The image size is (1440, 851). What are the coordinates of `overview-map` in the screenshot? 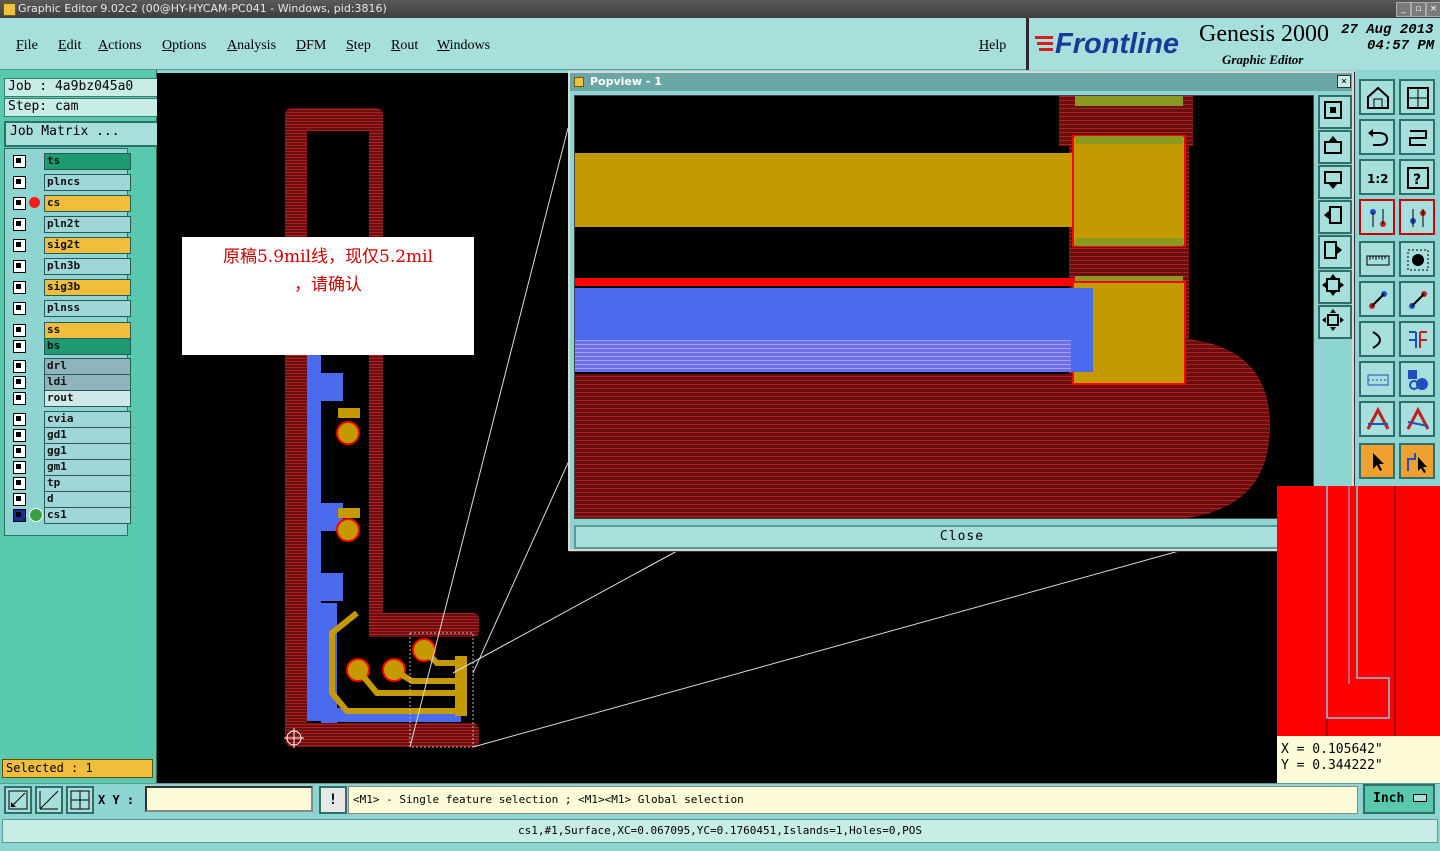 It's located at (1358, 611).